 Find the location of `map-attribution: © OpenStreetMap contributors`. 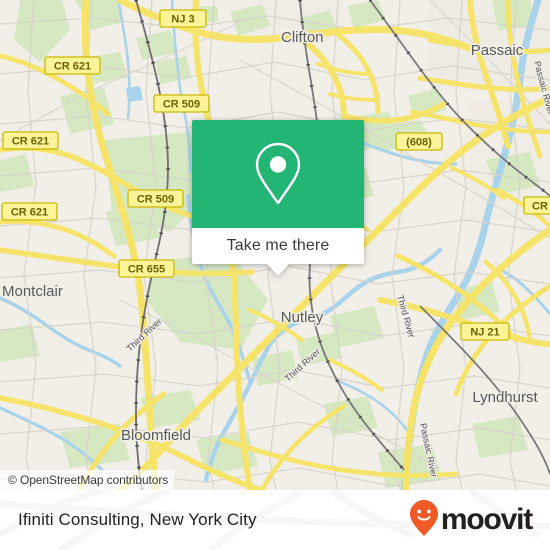

map-attribution: © OpenStreetMap contributors is located at coordinates (87, 480).